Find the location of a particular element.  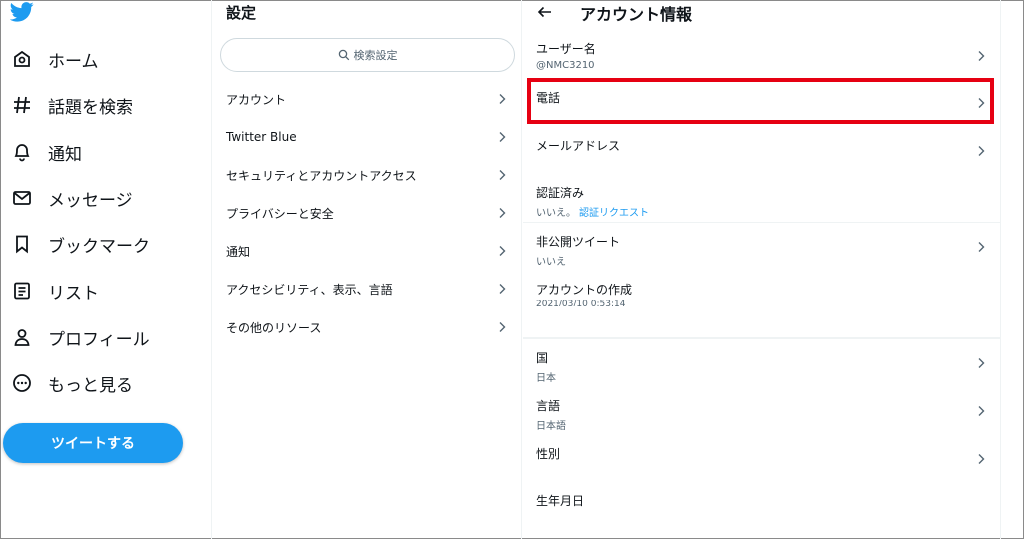

search-icon is located at coordinates (343, 55).